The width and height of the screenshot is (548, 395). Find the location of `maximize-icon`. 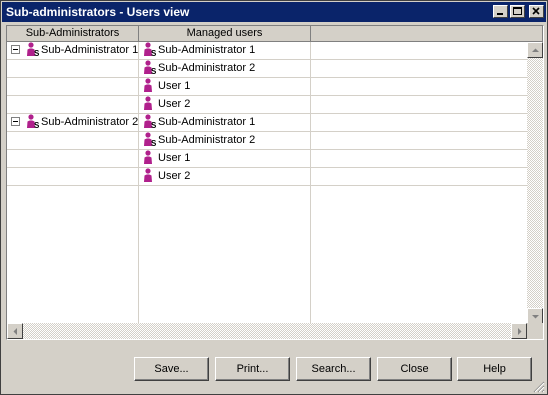

maximize-icon is located at coordinates (517, 11).